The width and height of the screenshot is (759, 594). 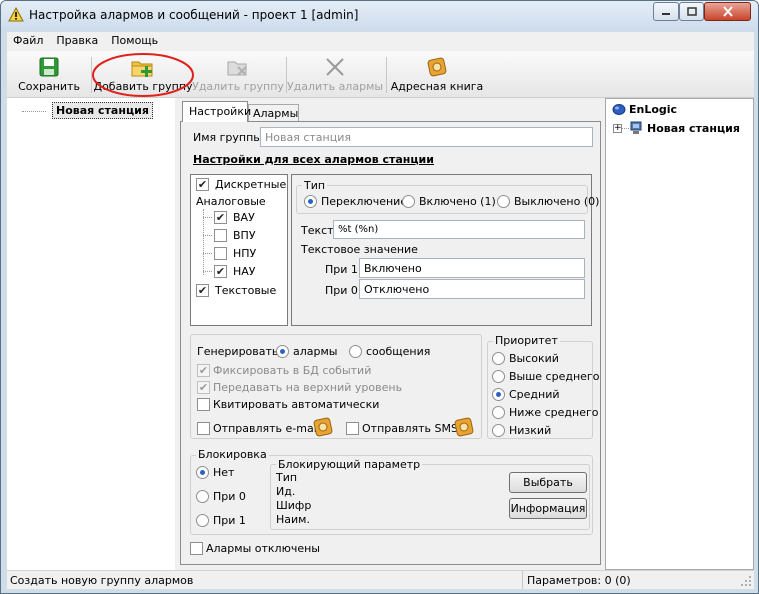 I want to click on discrete-checkbox: ✔, so click(x=202, y=184).